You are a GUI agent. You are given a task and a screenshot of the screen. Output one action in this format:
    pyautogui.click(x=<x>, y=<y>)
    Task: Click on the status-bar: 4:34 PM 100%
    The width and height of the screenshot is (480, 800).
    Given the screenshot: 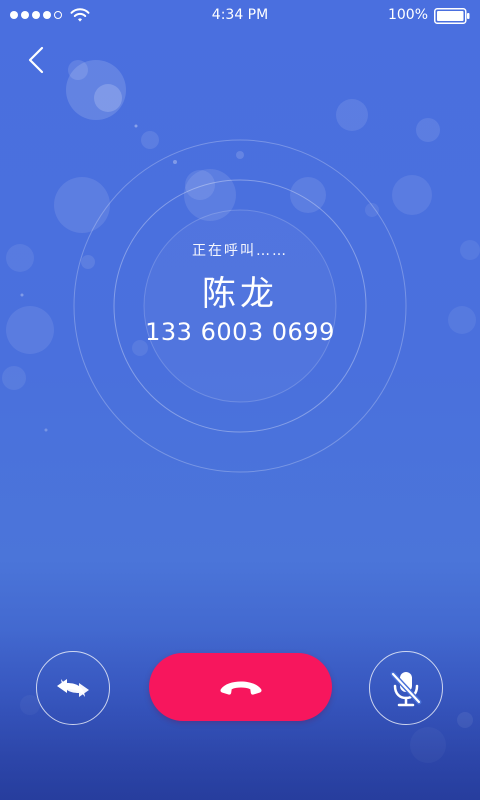 What is the action you would take?
    pyautogui.click(x=240, y=16)
    